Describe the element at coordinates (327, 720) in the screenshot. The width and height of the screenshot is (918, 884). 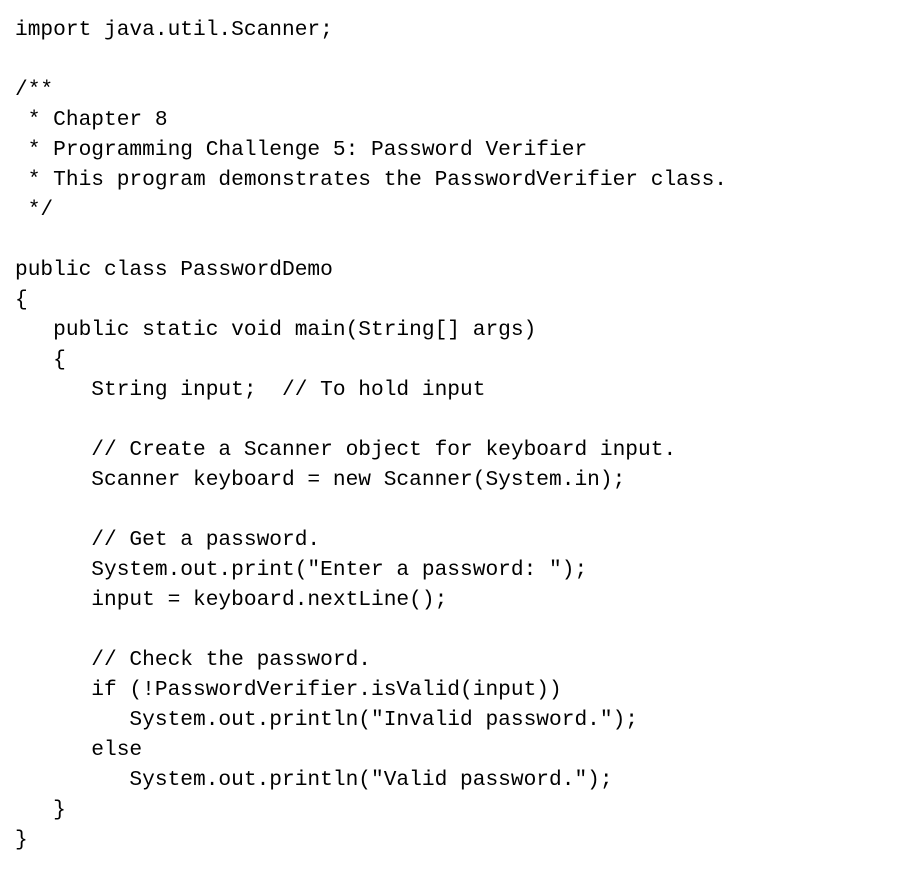
I see `code-line: System.out.println("Invalid password.");` at that location.